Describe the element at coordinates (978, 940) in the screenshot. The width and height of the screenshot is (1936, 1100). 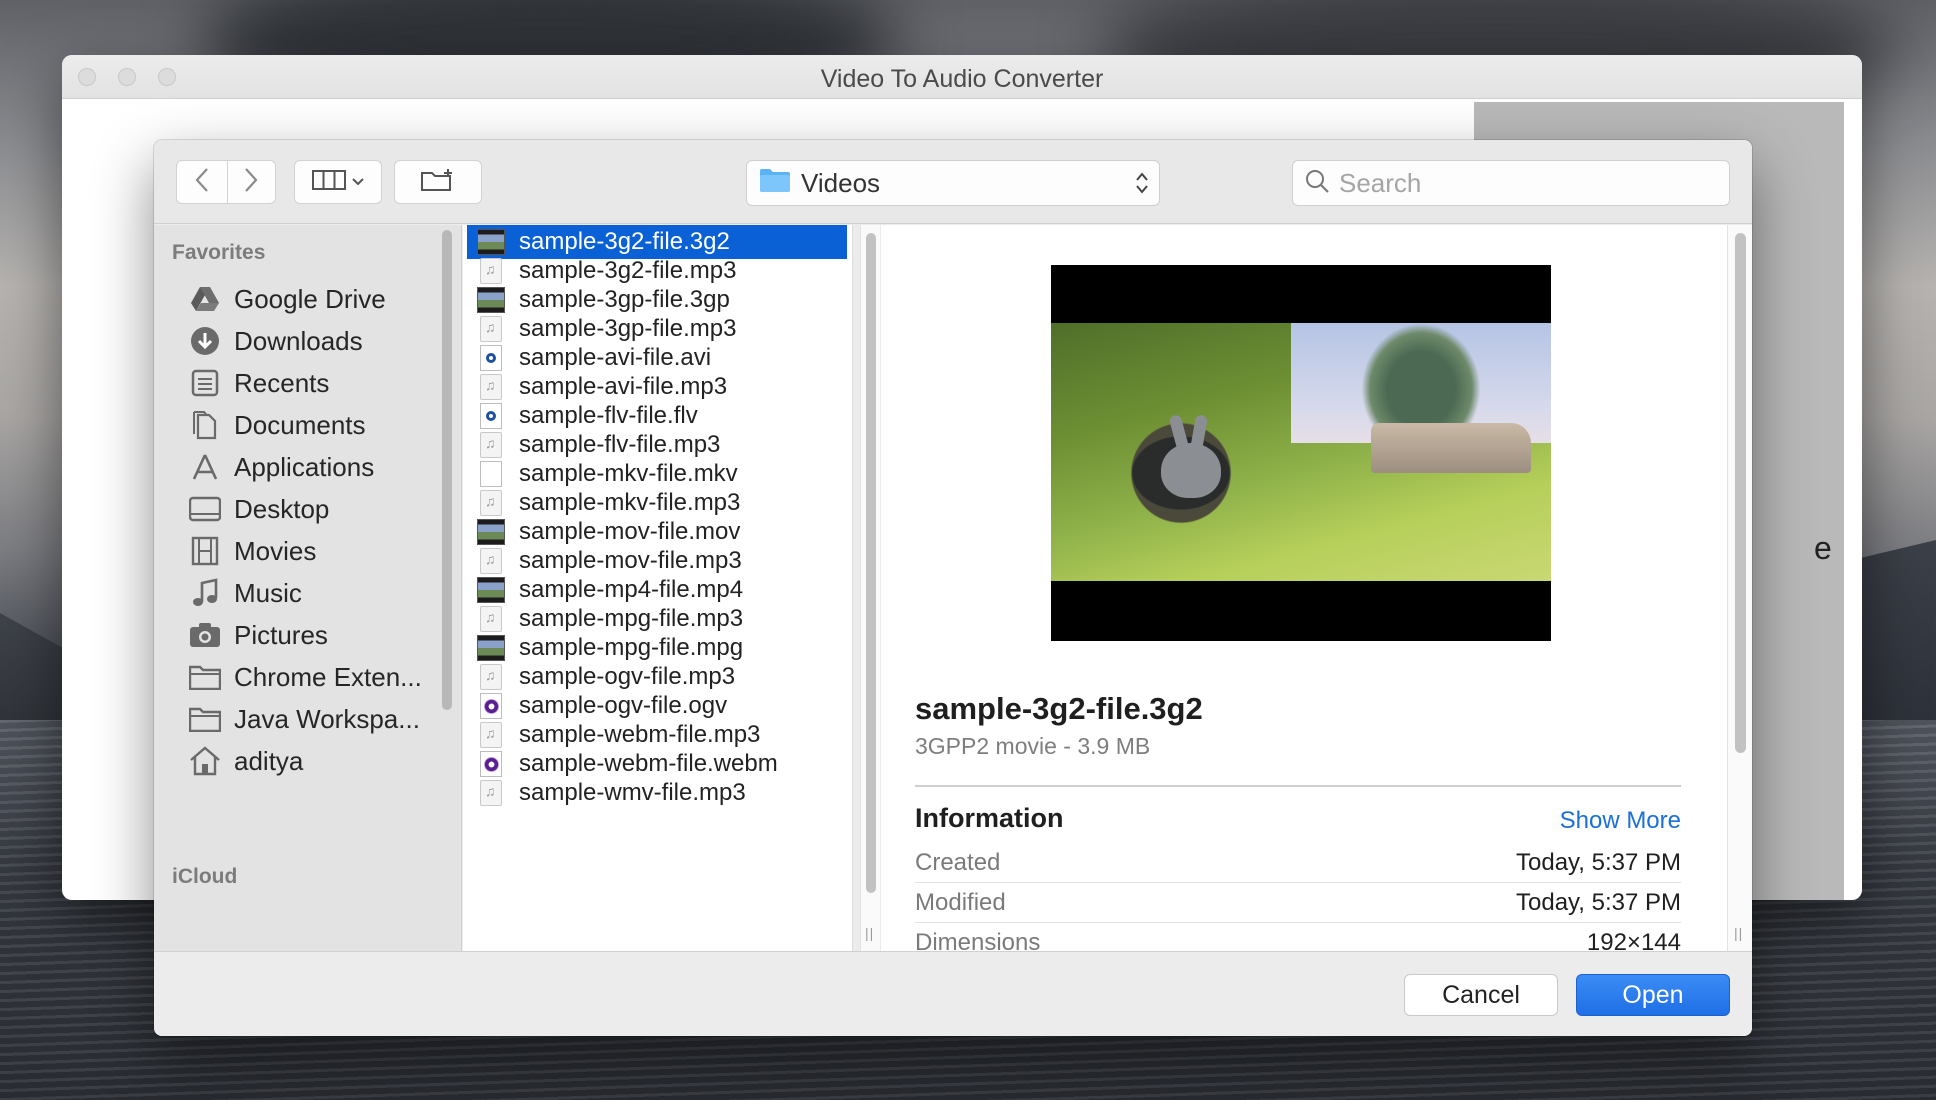
I see `info-key: Dimensions` at that location.